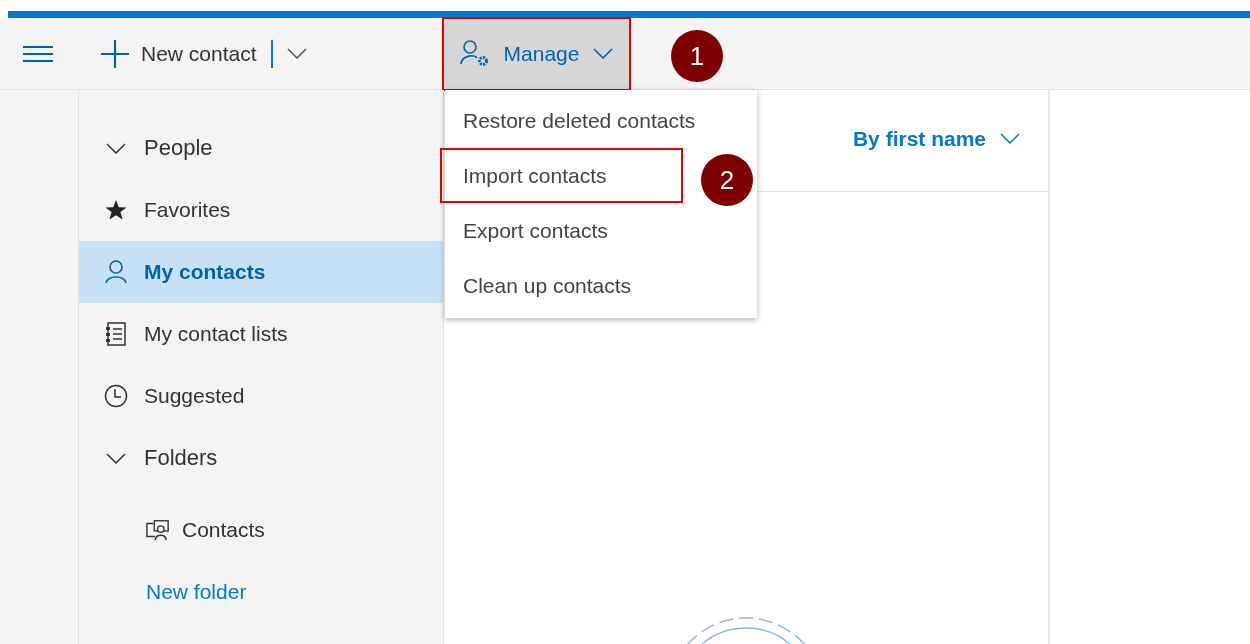  I want to click on sort-dropdown: By first name, so click(936, 140).